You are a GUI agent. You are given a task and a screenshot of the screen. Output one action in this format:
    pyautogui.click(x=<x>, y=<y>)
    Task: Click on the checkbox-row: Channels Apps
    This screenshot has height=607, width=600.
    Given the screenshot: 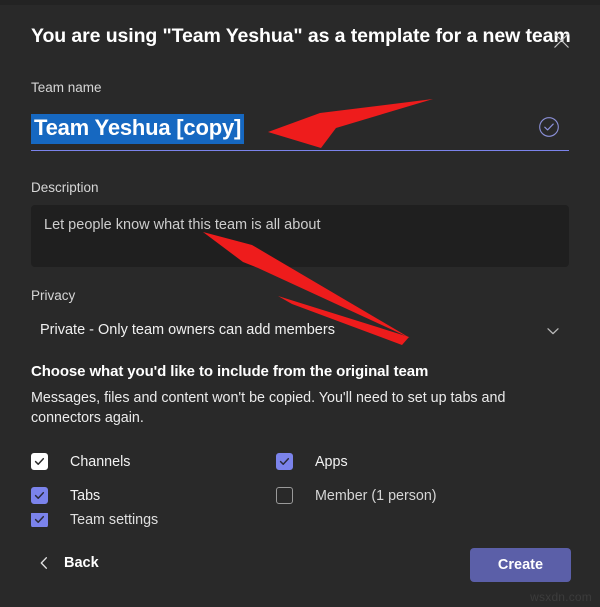 What is the action you would take?
    pyautogui.click(x=301, y=462)
    